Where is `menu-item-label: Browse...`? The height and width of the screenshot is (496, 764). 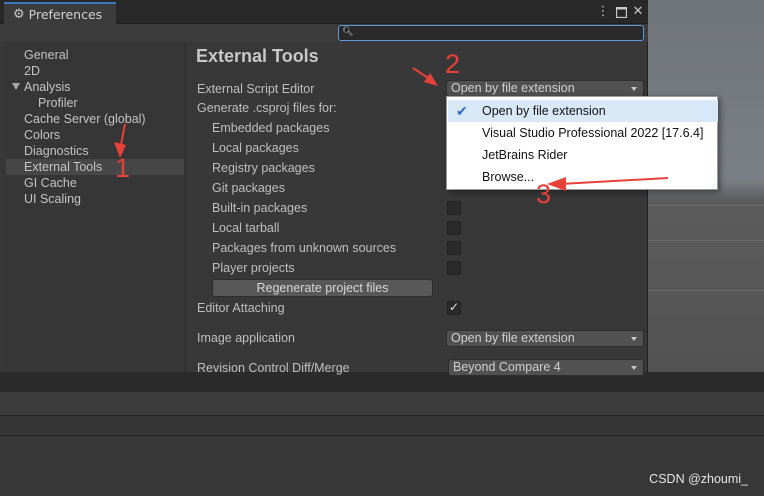
menu-item-label: Browse... is located at coordinates (508, 177).